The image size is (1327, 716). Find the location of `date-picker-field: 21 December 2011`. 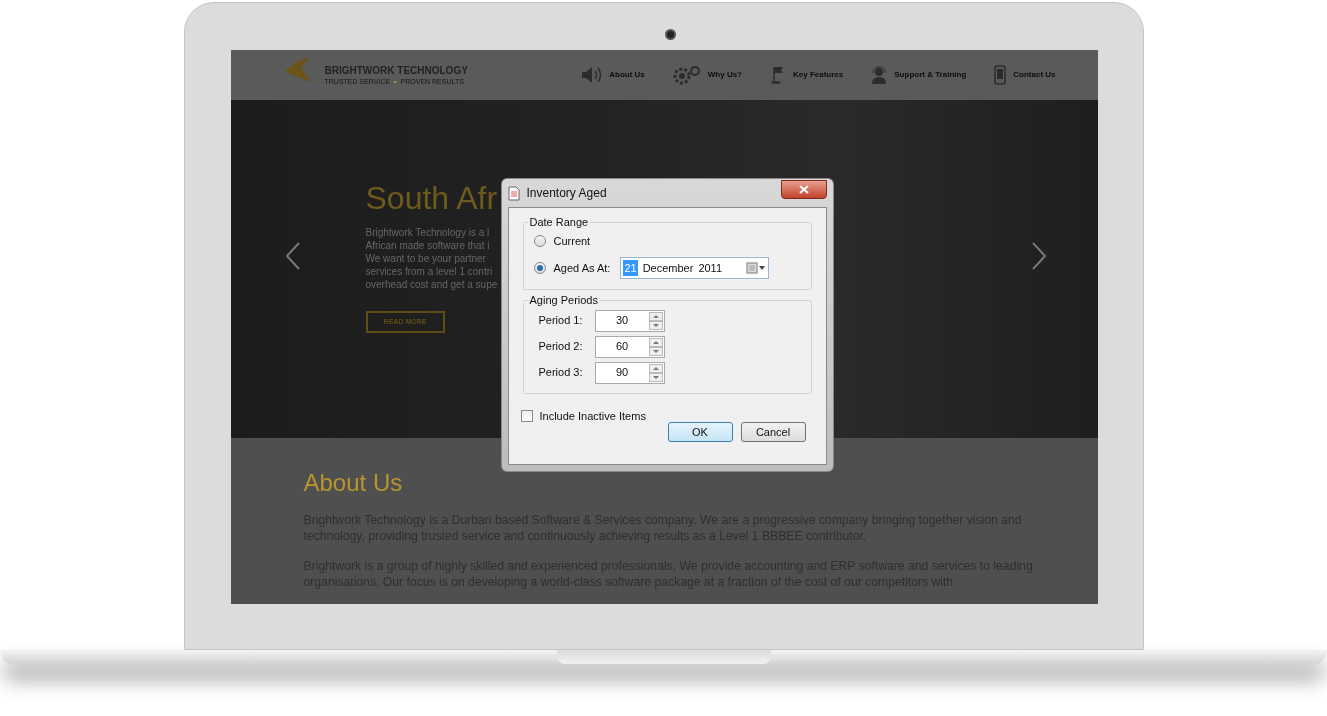

date-picker-field: 21 December 2011 is located at coordinates (695, 268).